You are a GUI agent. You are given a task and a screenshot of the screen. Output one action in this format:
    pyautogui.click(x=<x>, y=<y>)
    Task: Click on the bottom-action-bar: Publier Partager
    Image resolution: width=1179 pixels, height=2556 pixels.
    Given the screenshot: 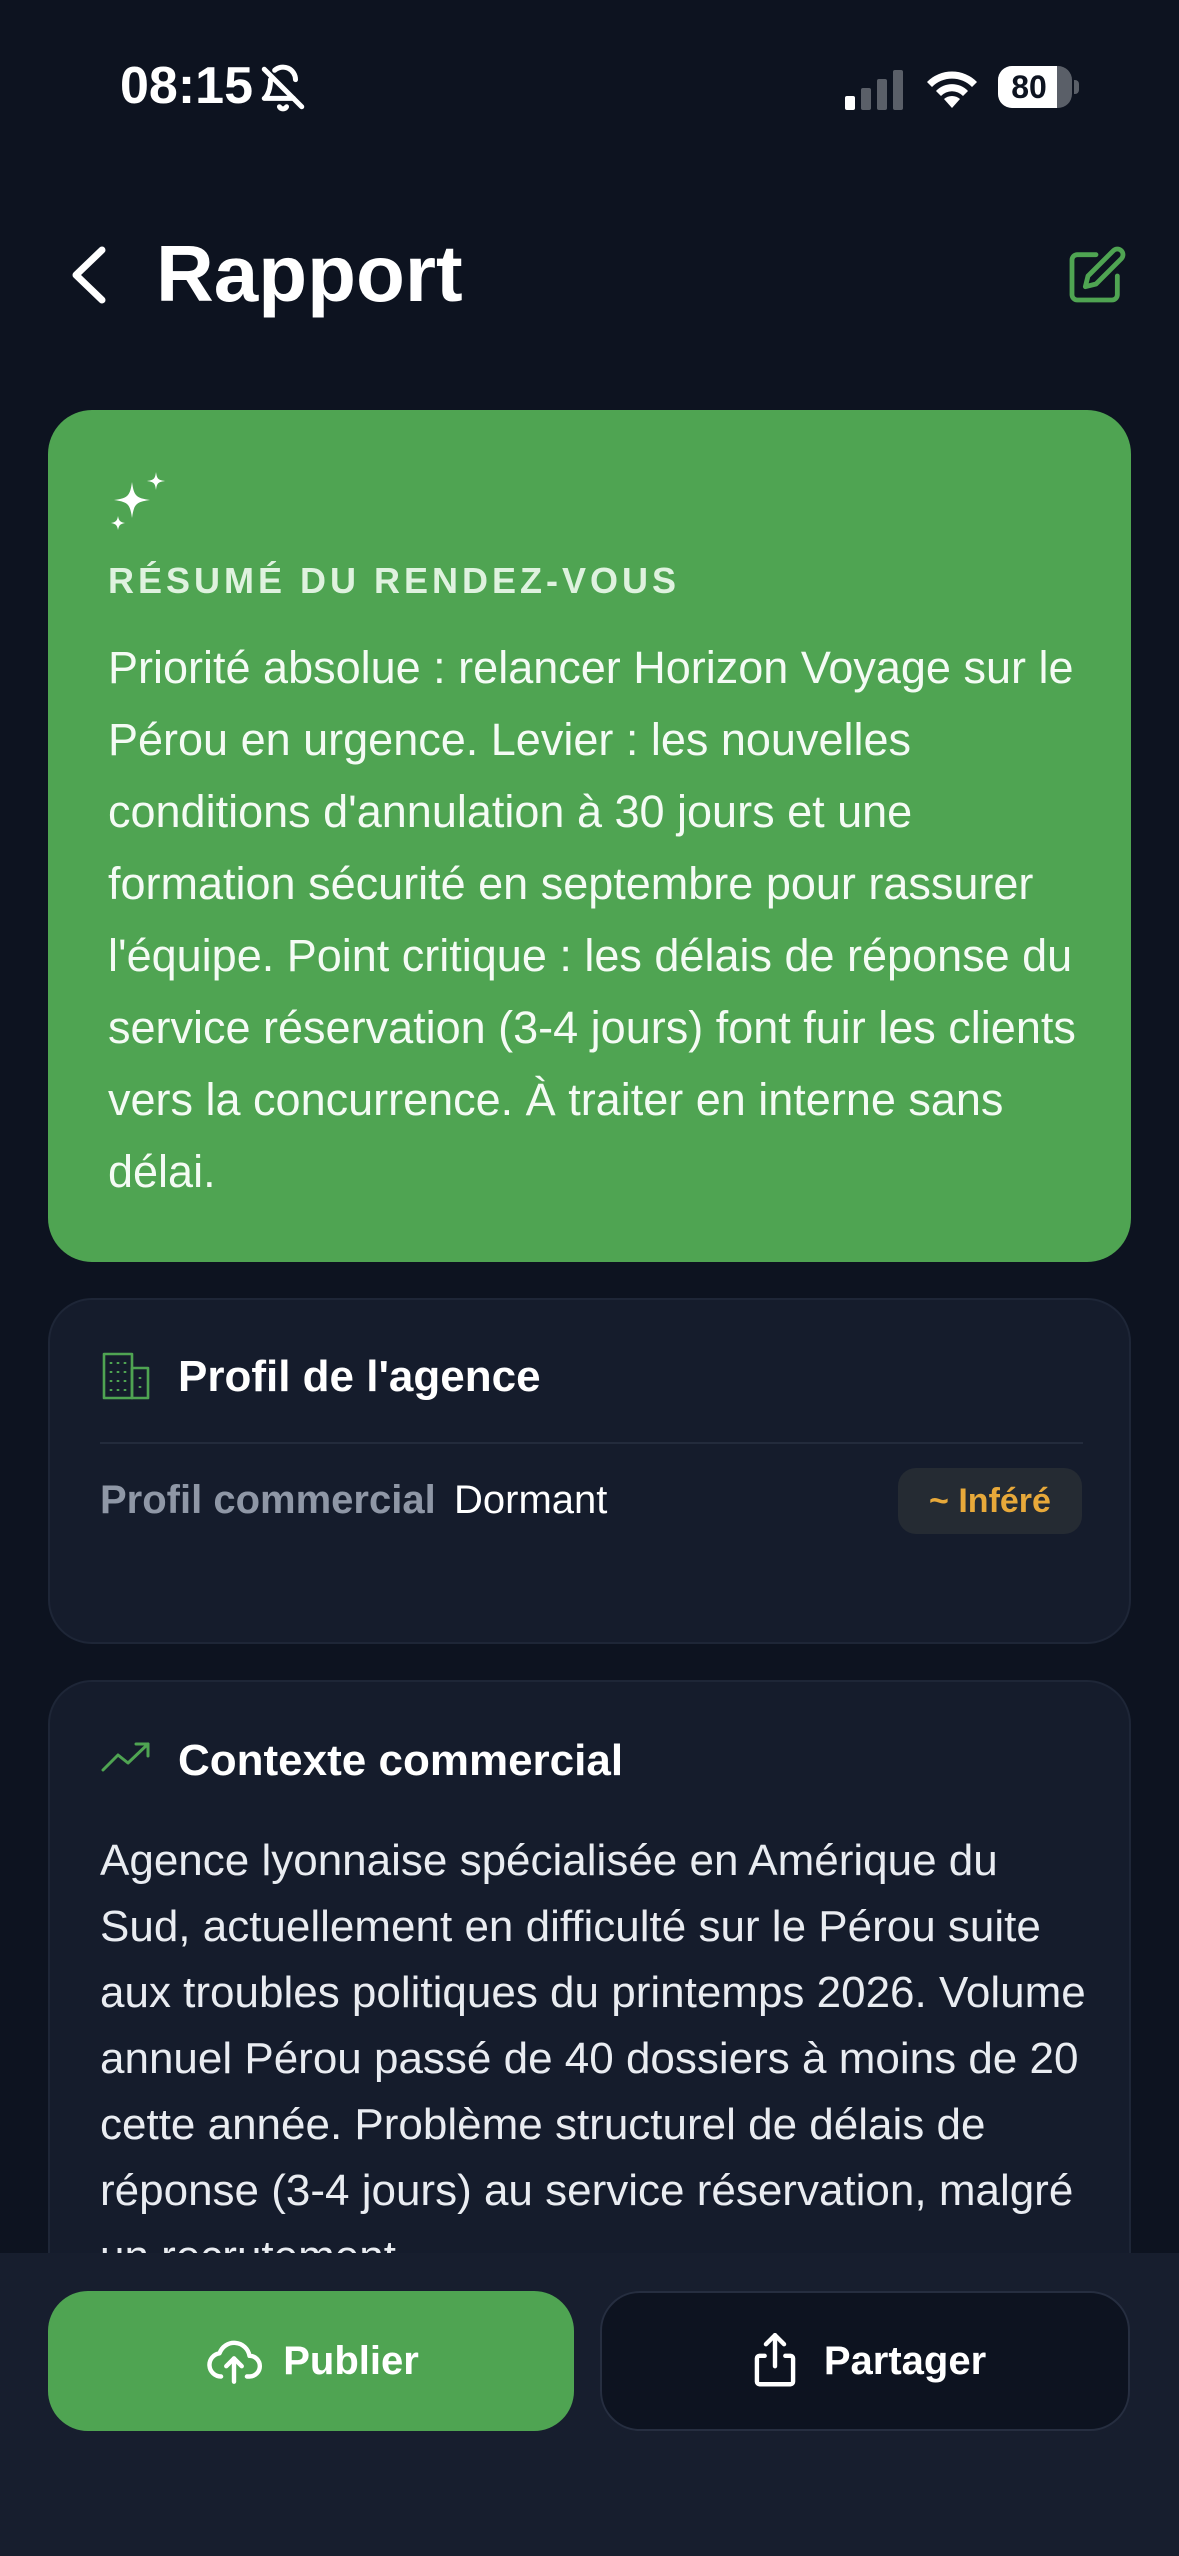 What is the action you would take?
    pyautogui.click(x=589, y=2404)
    